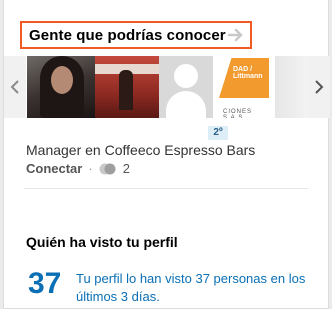 The image size is (332, 309). I want to click on logo-caption: CIONES S.A.S., so click(238, 113).